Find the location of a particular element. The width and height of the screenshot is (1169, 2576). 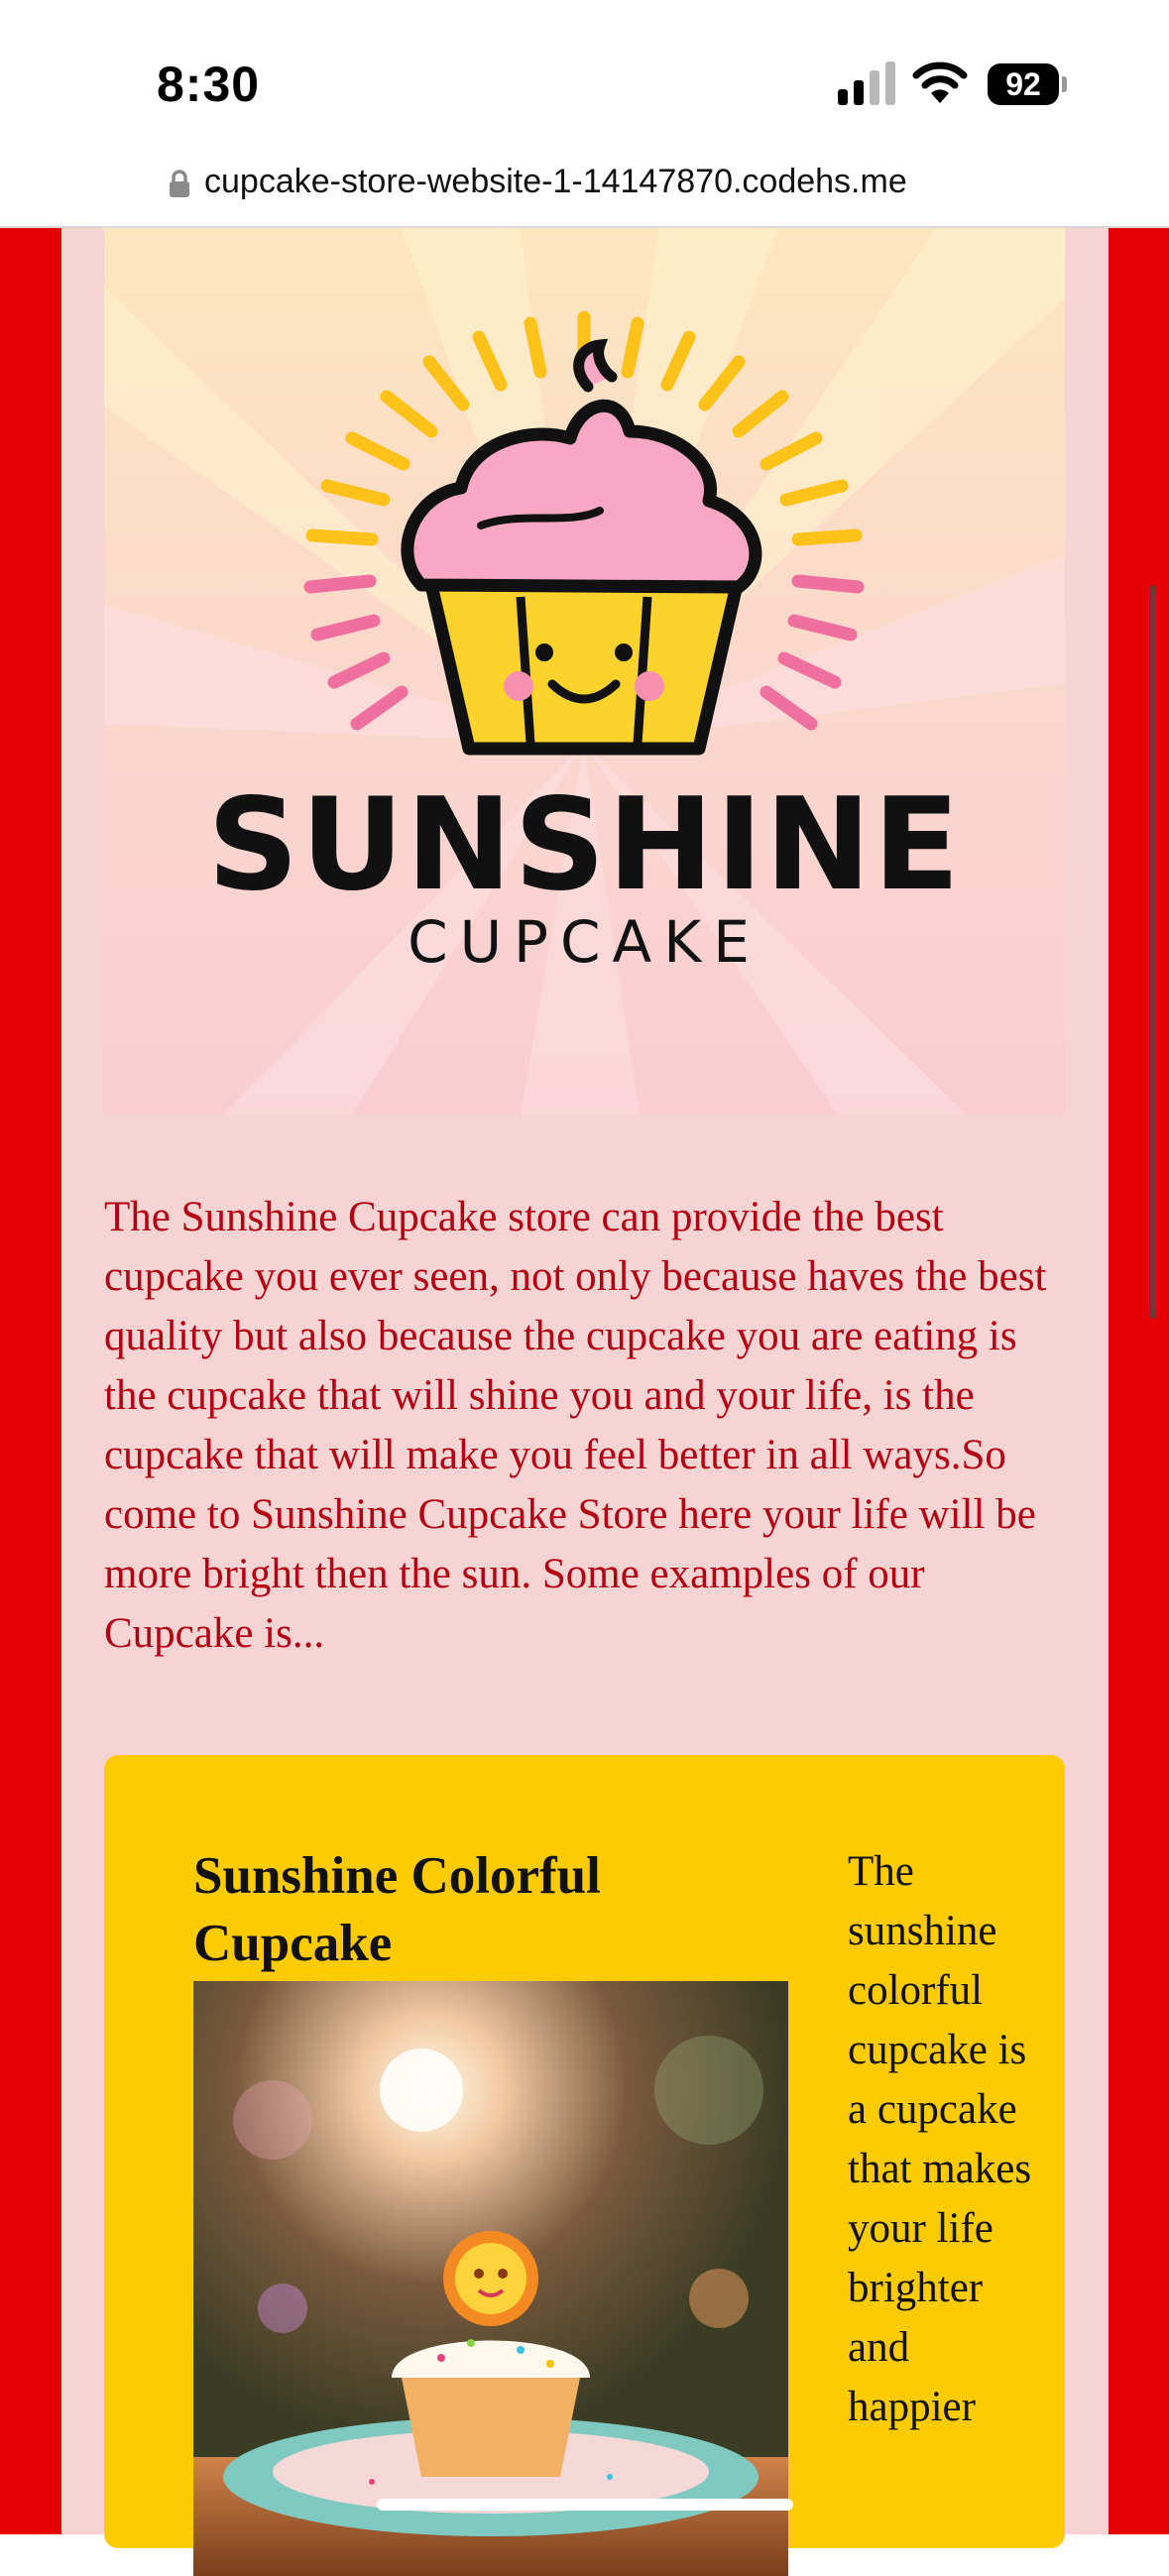

home-indicator is located at coordinates (585, 2505).